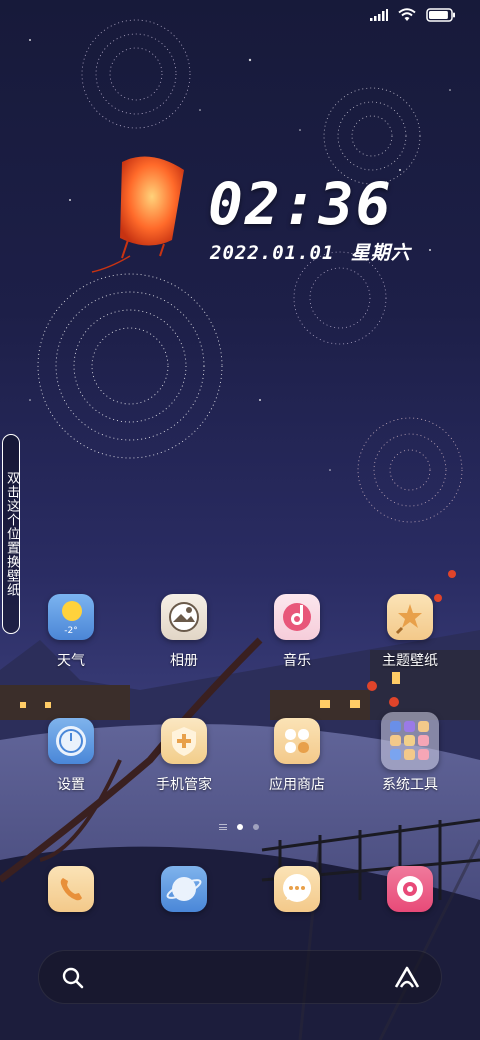  Describe the element at coordinates (440, 15) in the screenshot. I see `battery-icon` at that location.